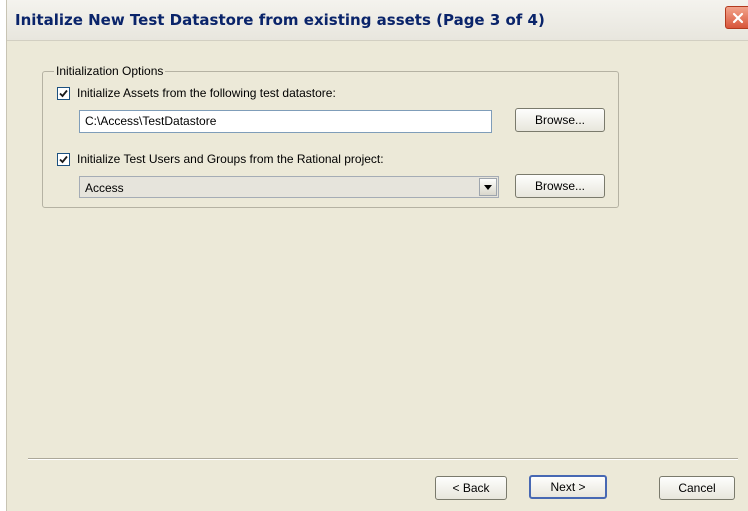 This screenshot has height=511, width=748. Describe the element at coordinates (568, 487) in the screenshot. I see `next-button: Next >` at that location.